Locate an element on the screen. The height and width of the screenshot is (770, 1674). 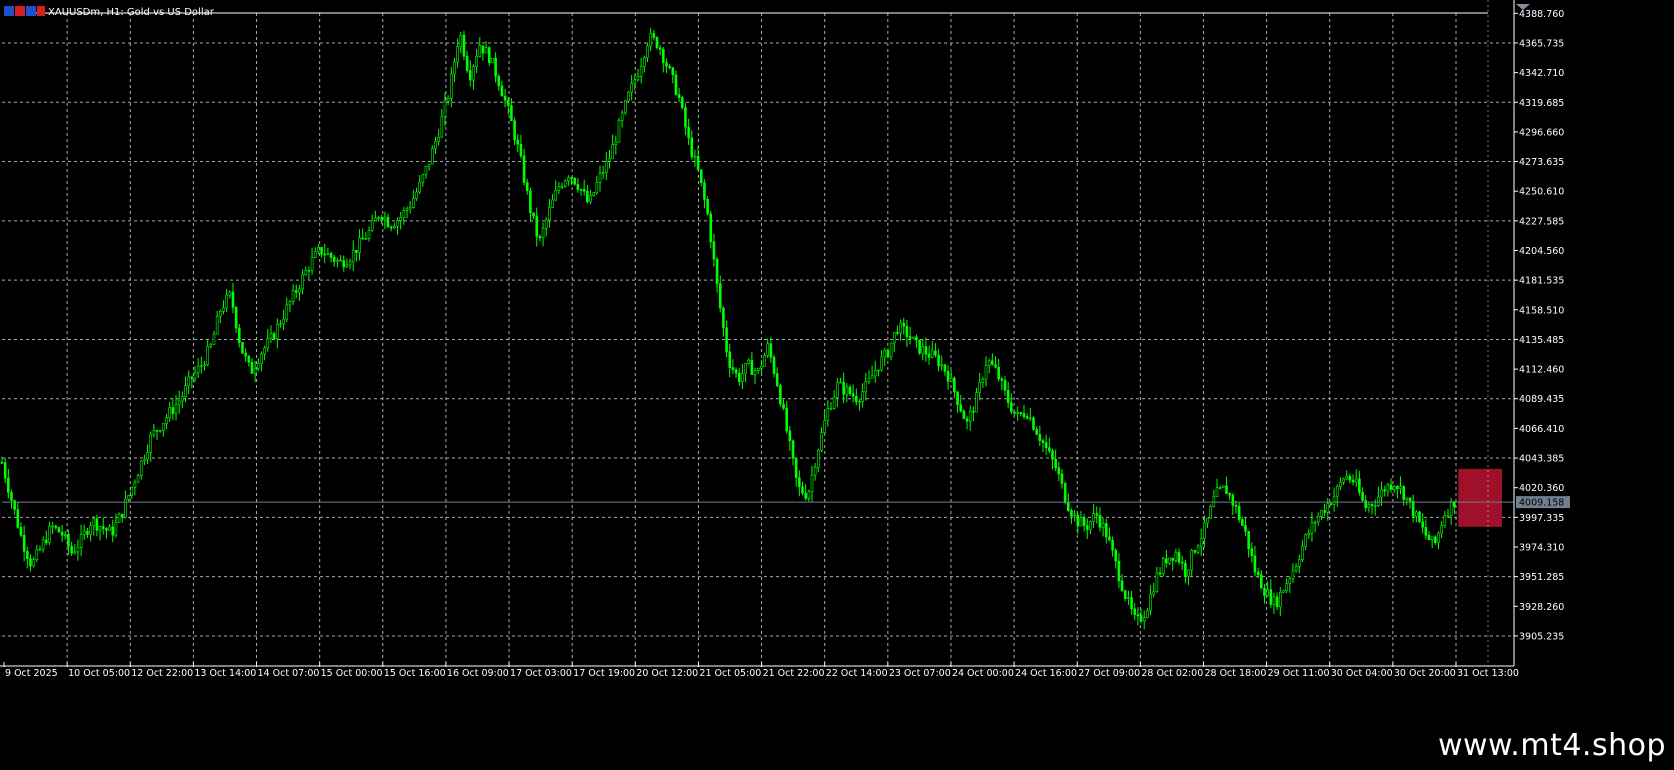
y-tick-label: 4342.710 is located at coordinates (1541, 73).